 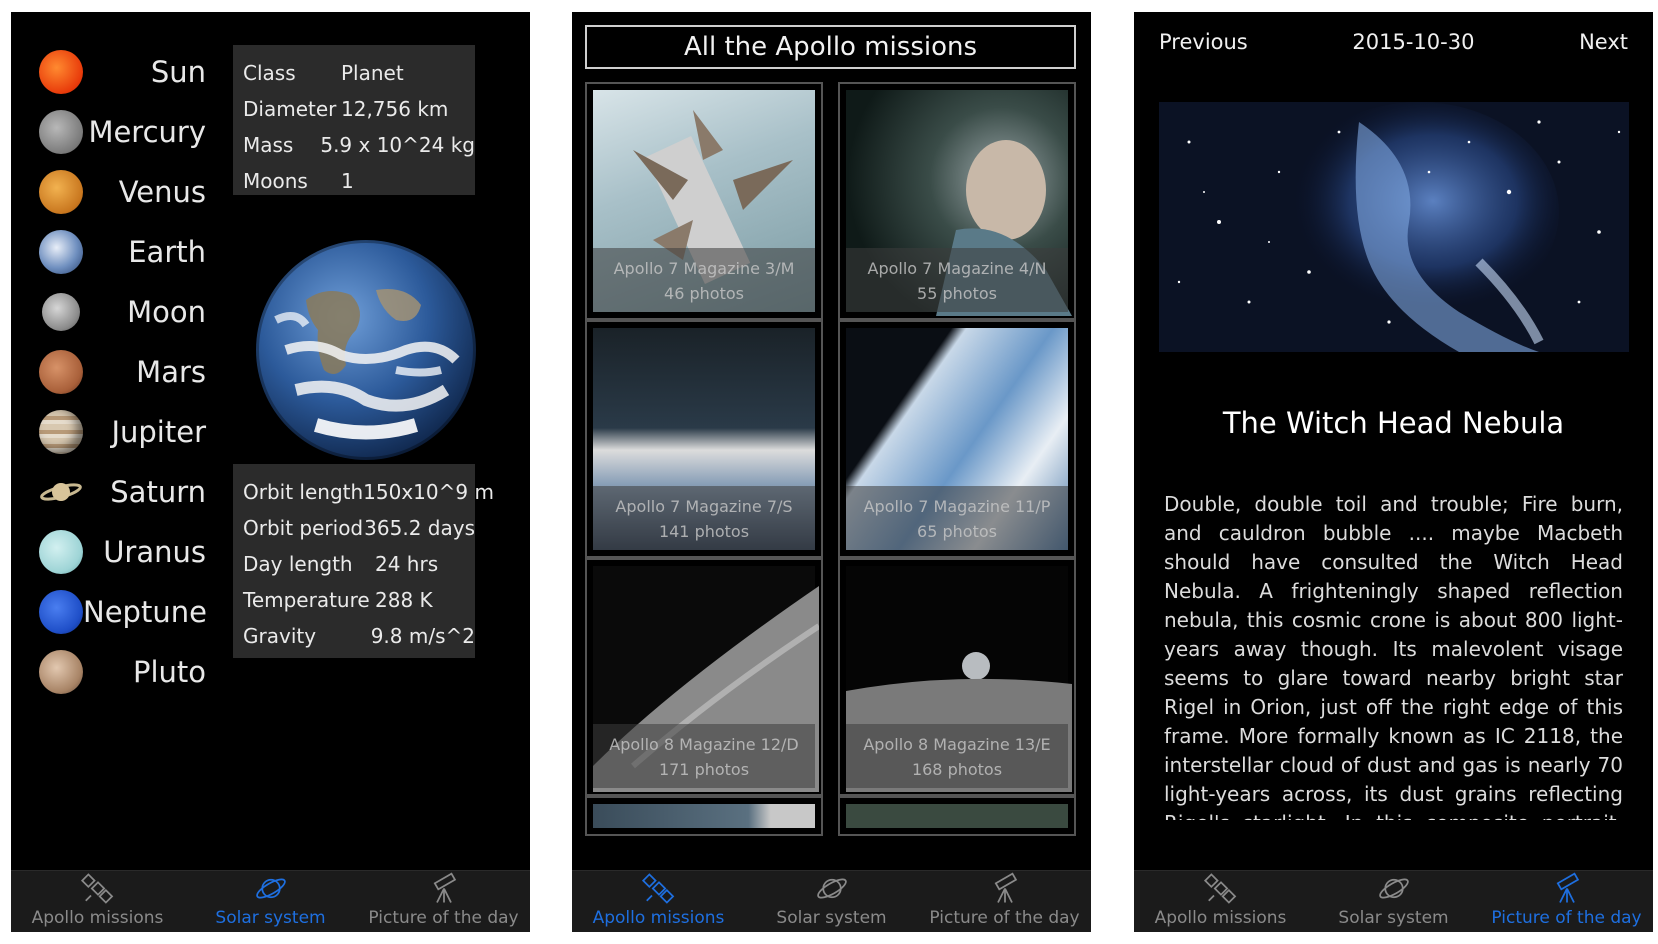 I want to click on planet-name: Jupiter, so click(x=158, y=432).